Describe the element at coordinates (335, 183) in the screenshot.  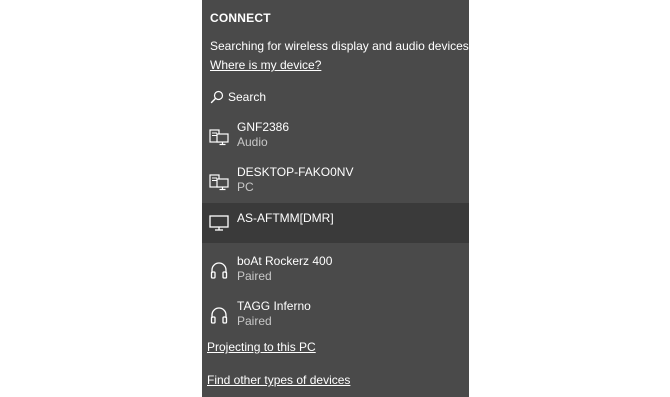
I see `device-item-desktop: DESKTOP-FAKO0NV PC` at that location.